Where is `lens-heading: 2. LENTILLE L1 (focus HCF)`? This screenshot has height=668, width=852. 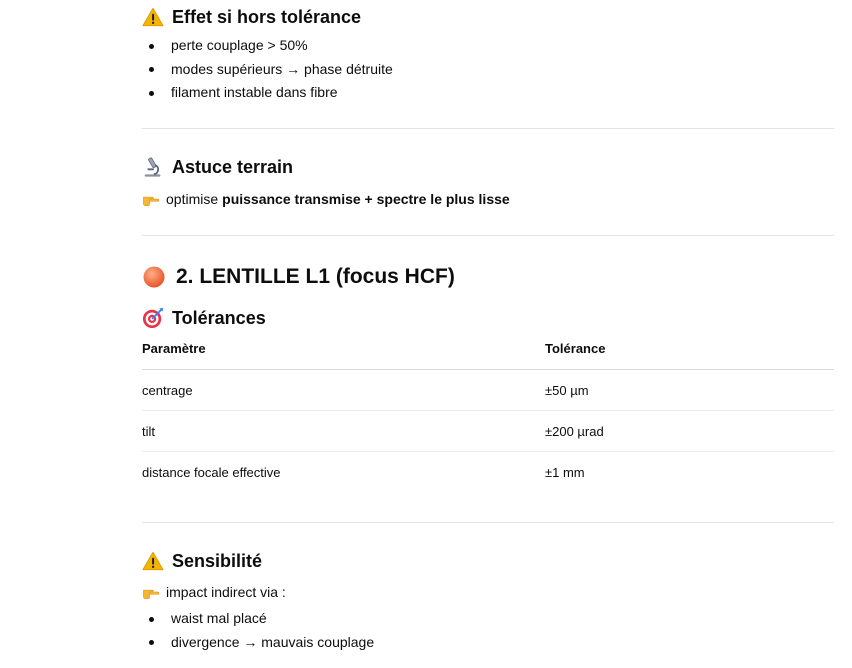
lens-heading: 2. LENTILLE L1 (focus HCF) is located at coordinates (298, 277).